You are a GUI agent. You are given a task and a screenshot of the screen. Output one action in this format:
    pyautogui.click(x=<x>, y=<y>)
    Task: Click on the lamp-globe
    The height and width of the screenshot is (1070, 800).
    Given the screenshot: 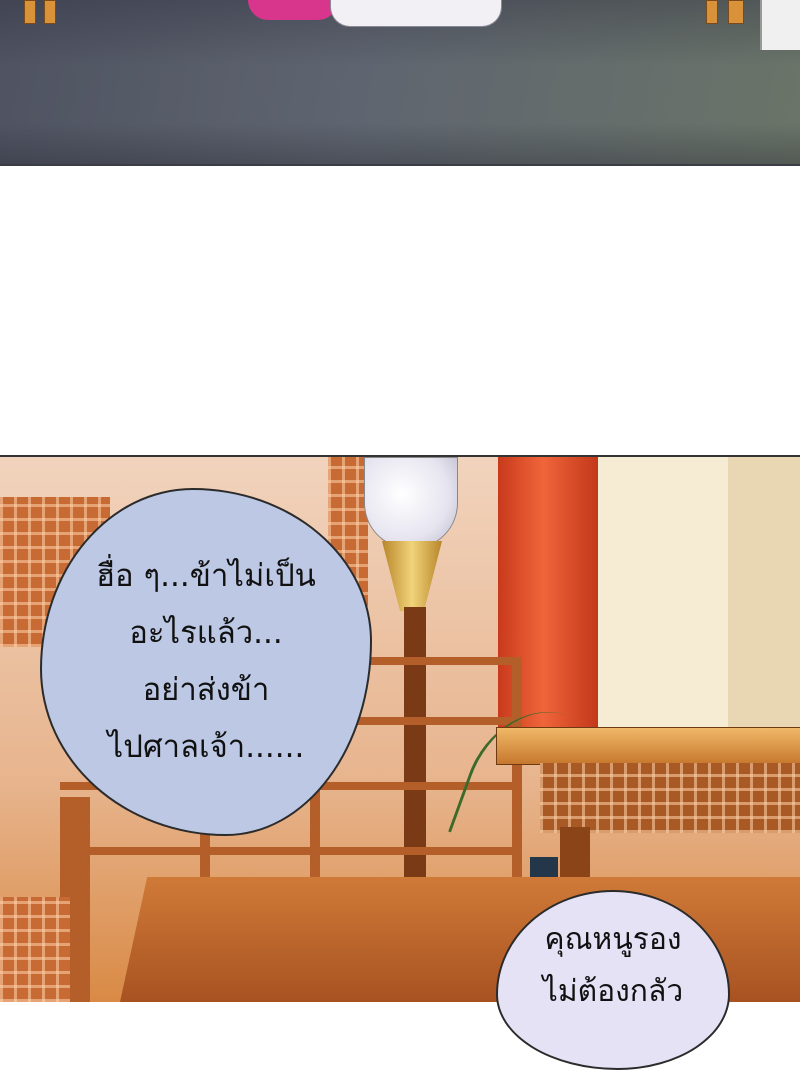 What is the action you would take?
    pyautogui.click(x=411, y=503)
    